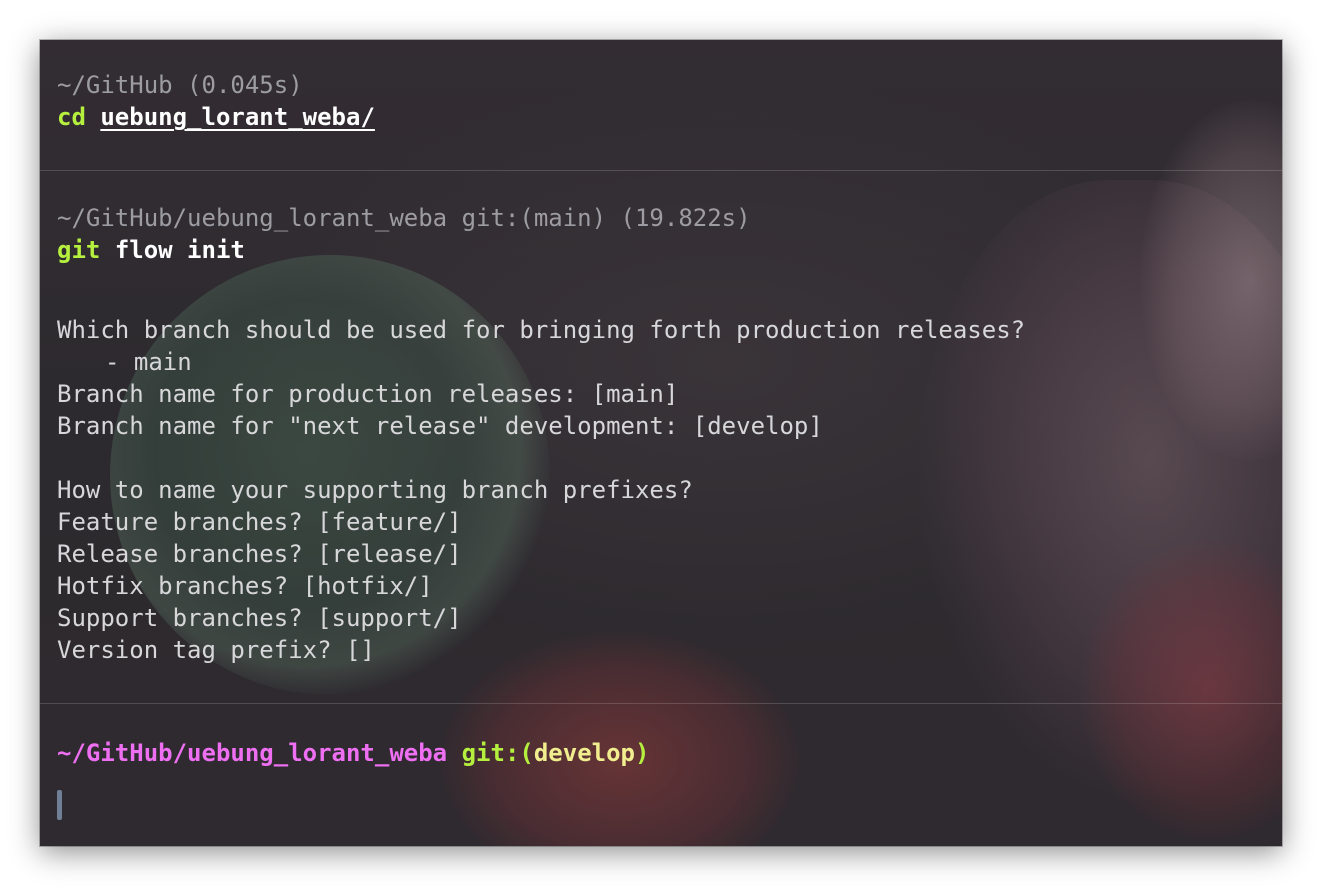 The height and width of the screenshot is (886, 1322). I want to click on command-path-link: uebung_lorant_weba/, so click(237, 117).